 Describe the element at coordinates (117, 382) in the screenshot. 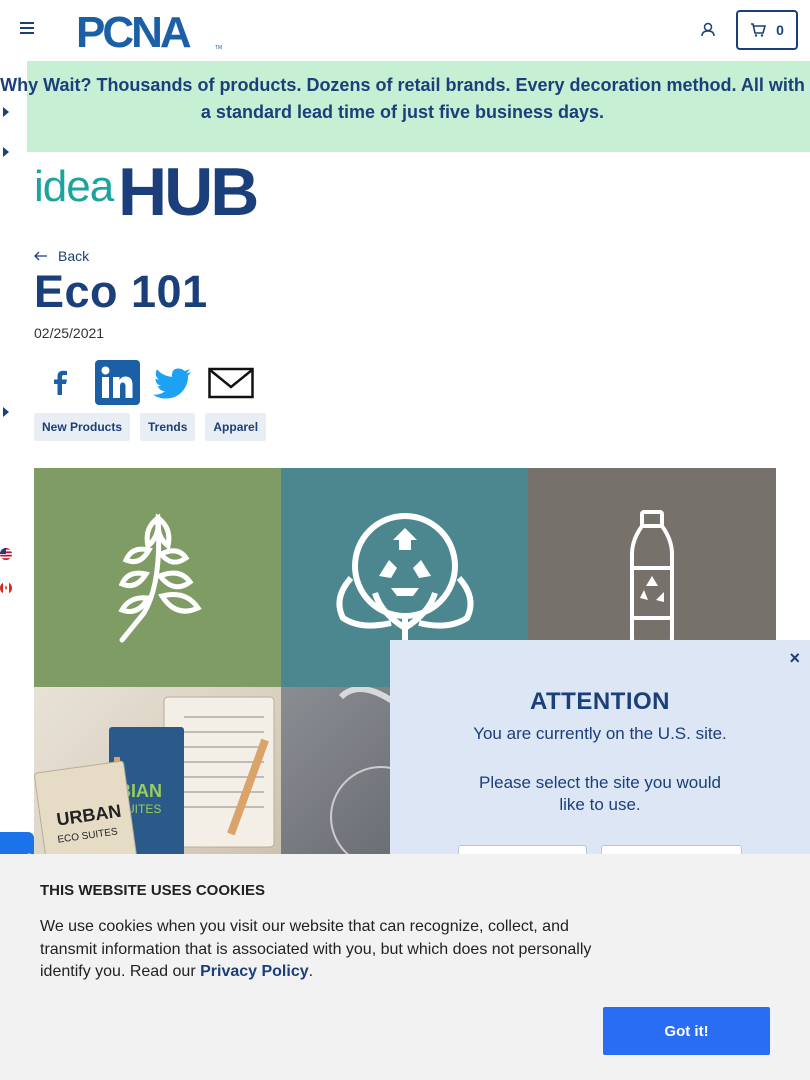

I see `linkedin-icon` at that location.